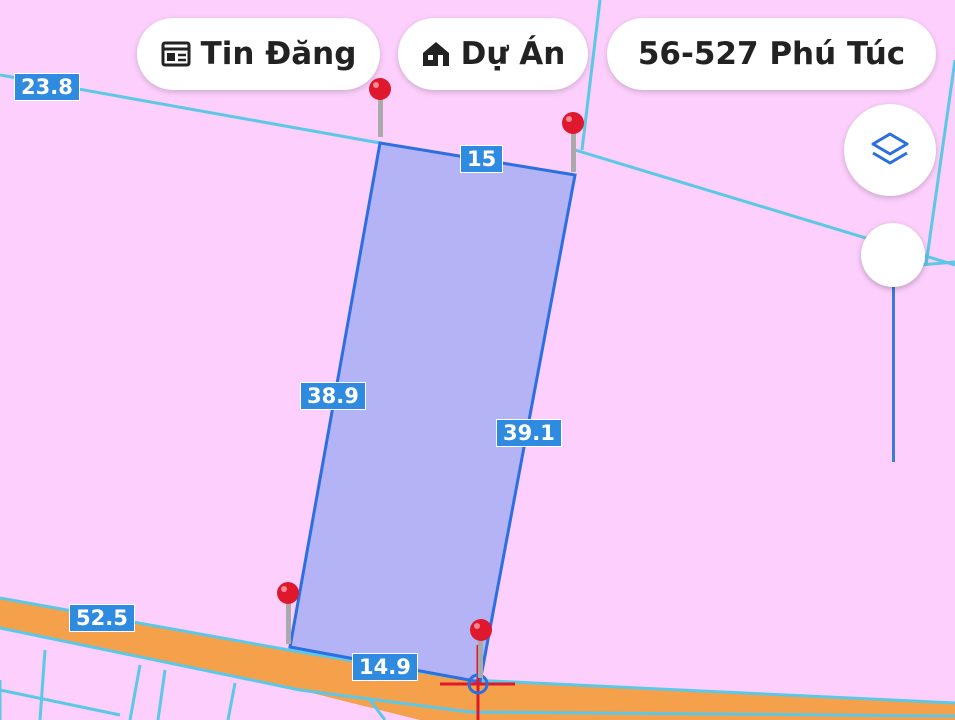 The width and height of the screenshot is (955, 720). What do you see at coordinates (893, 255) in the screenshot?
I see `zoom-slider-handle` at bounding box center [893, 255].